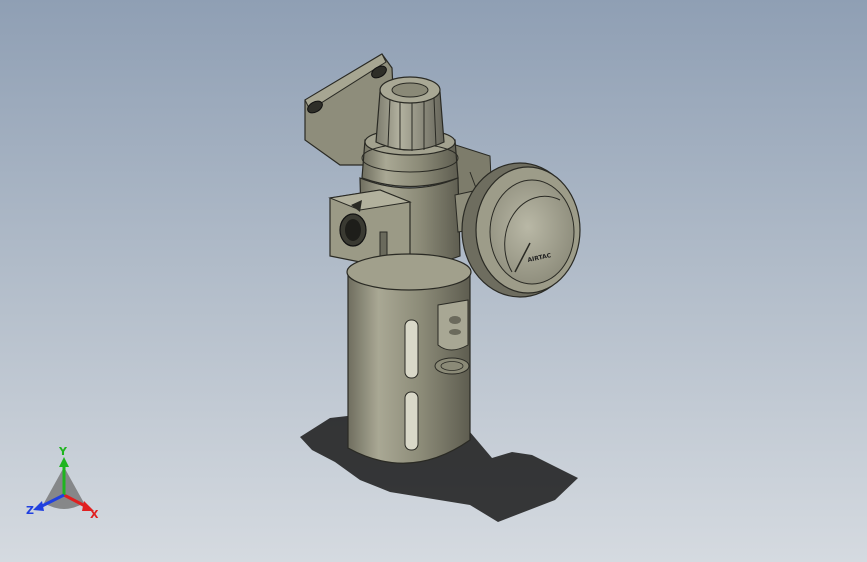  I want to click on y-axis-label: Y, so click(63, 451).